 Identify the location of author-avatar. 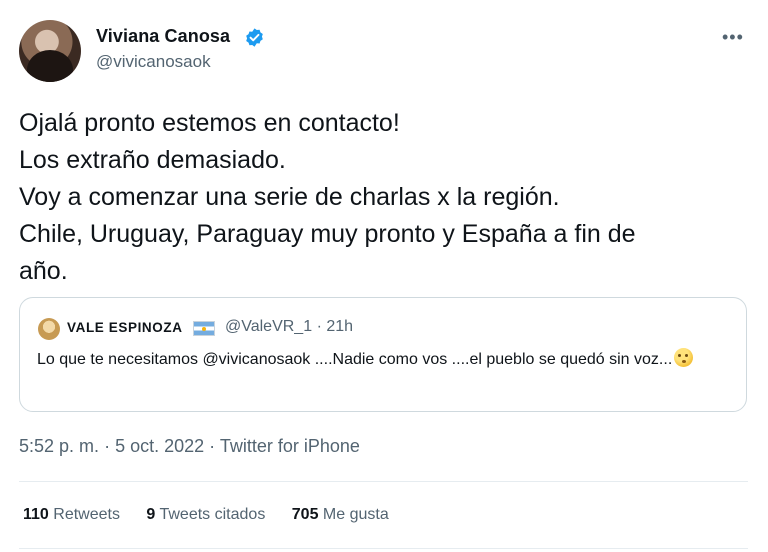
(50, 51).